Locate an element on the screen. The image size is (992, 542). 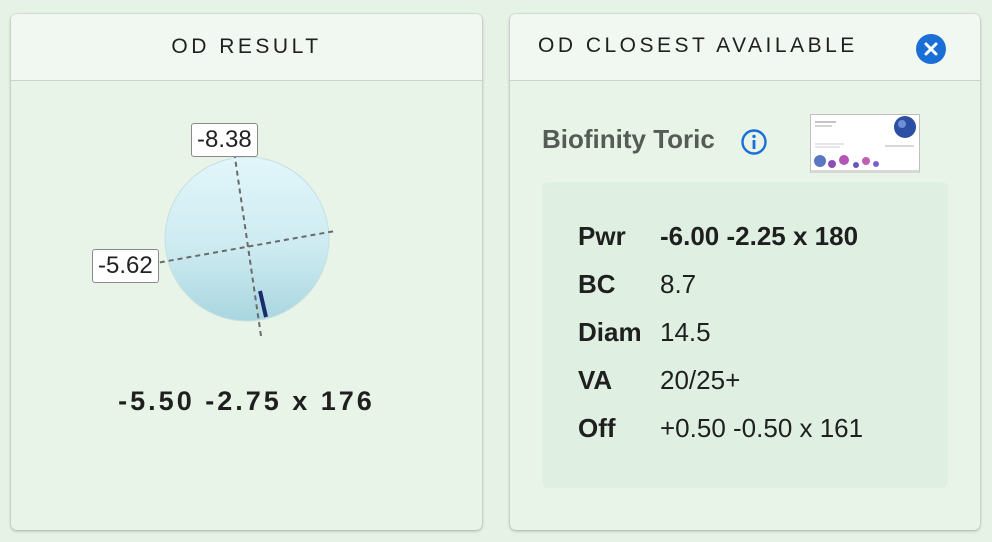
detail-row-bc: BC 8.7 is located at coordinates (637, 284).